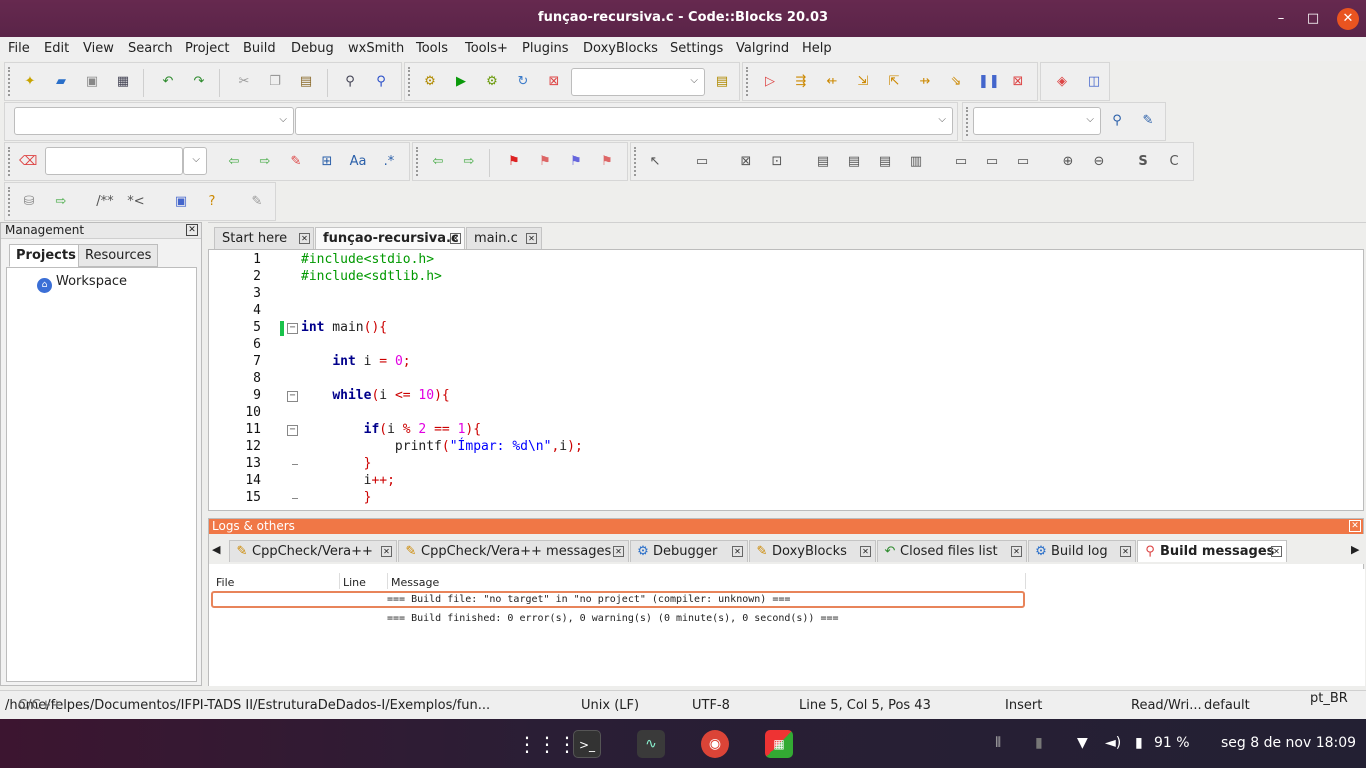 This screenshot has height=768, width=1366. Describe the element at coordinates (389, 162) in the screenshot. I see `regex-icon: .*` at that location.